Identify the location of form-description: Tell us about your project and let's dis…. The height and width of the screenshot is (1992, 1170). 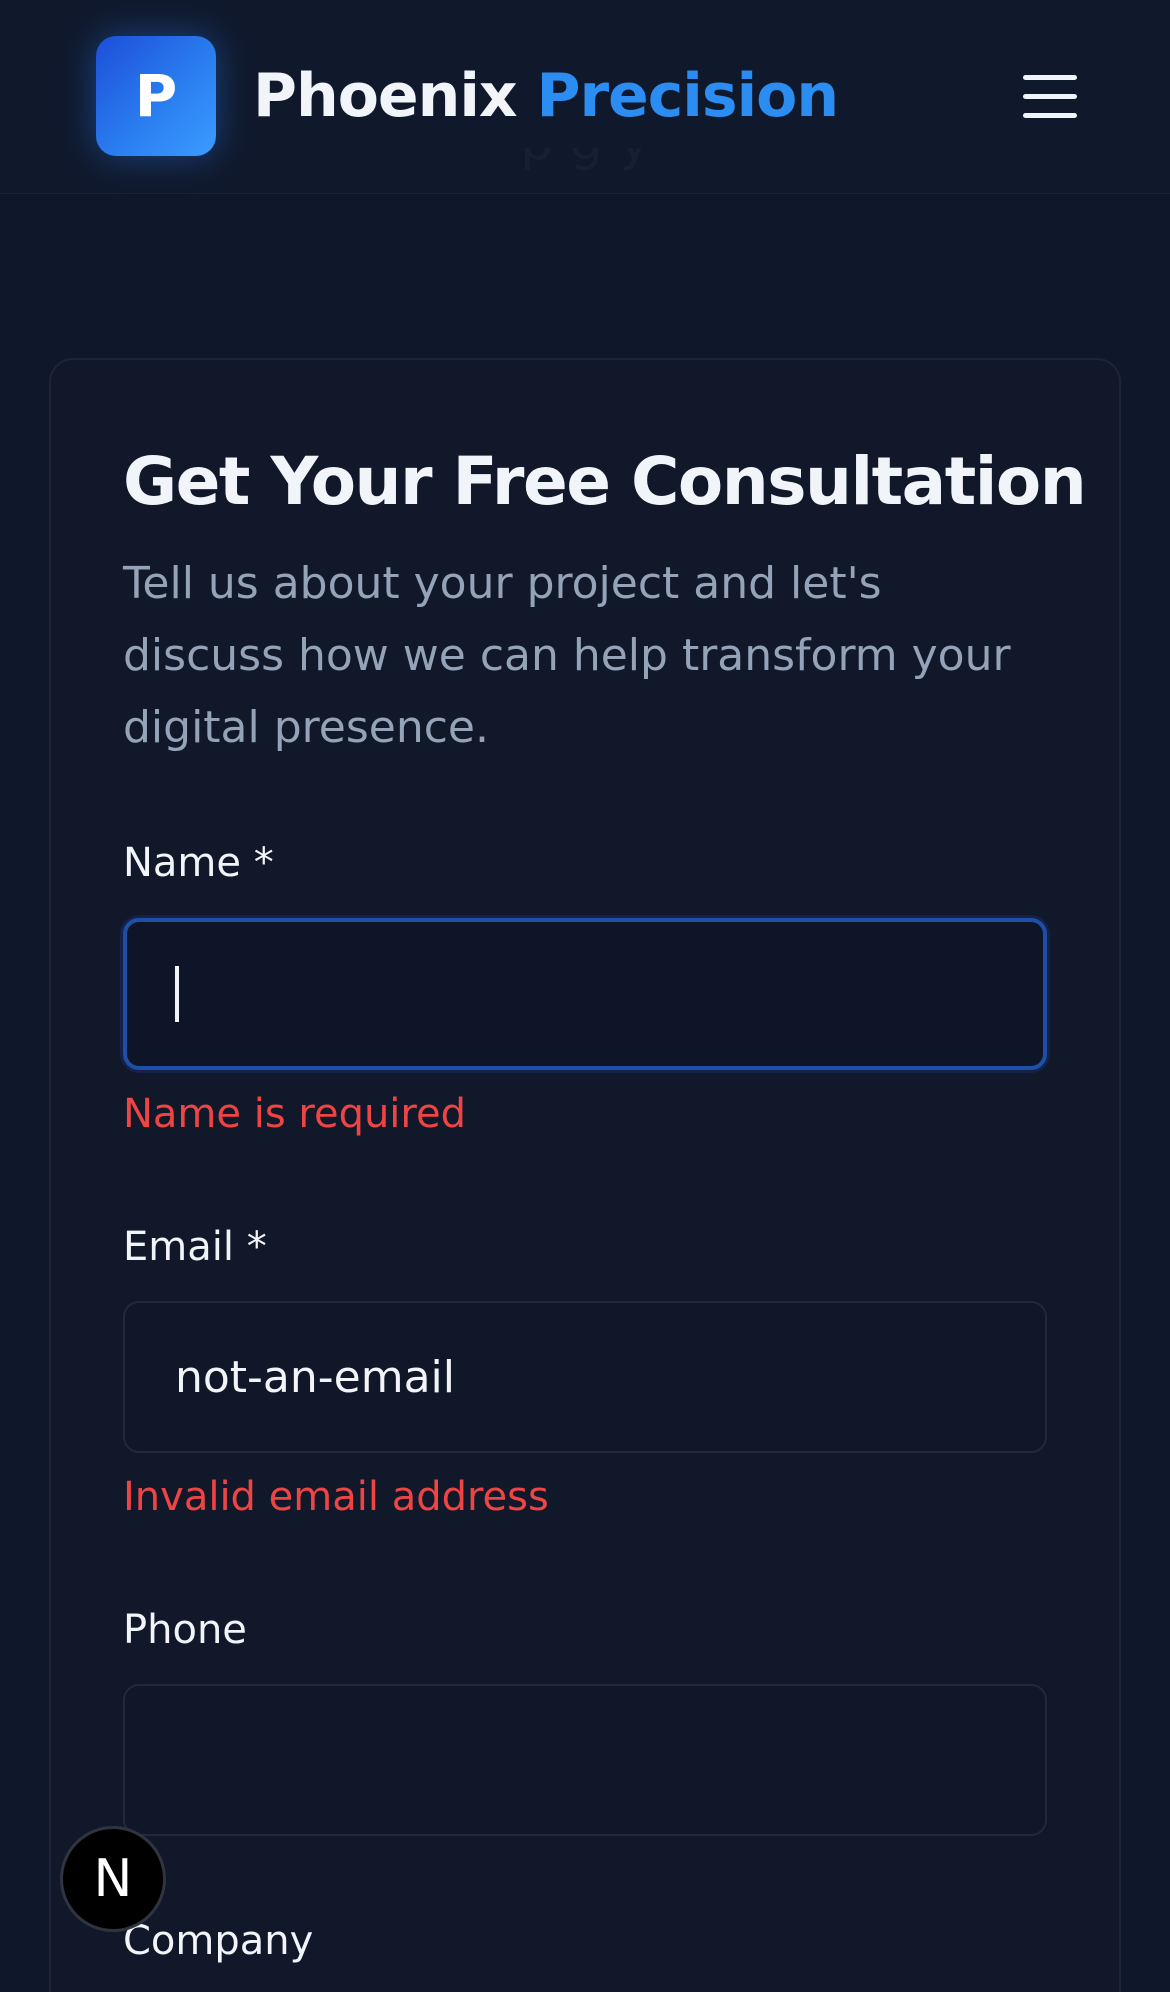
(567, 655).